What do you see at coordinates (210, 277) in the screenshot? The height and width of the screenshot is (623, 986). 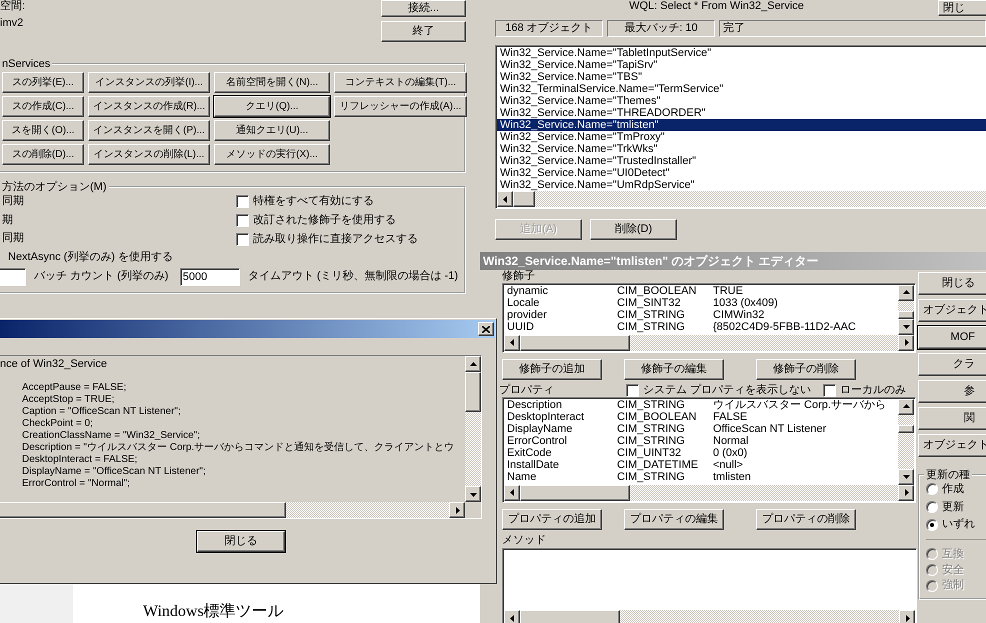 I see `input-field: 5000` at bounding box center [210, 277].